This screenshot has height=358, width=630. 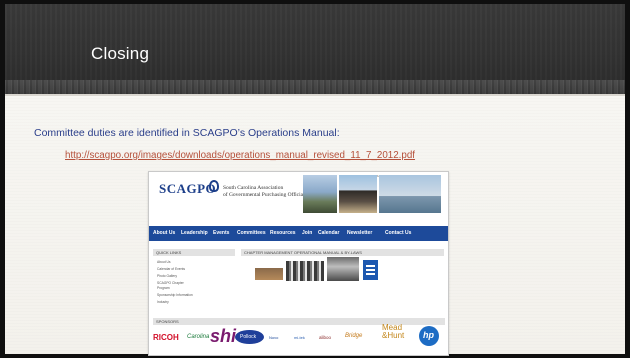 What do you see at coordinates (198, 337) in the screenshot?
I see `sponsor-carolina-logo: Carolina` at bounding box center [198, 337].